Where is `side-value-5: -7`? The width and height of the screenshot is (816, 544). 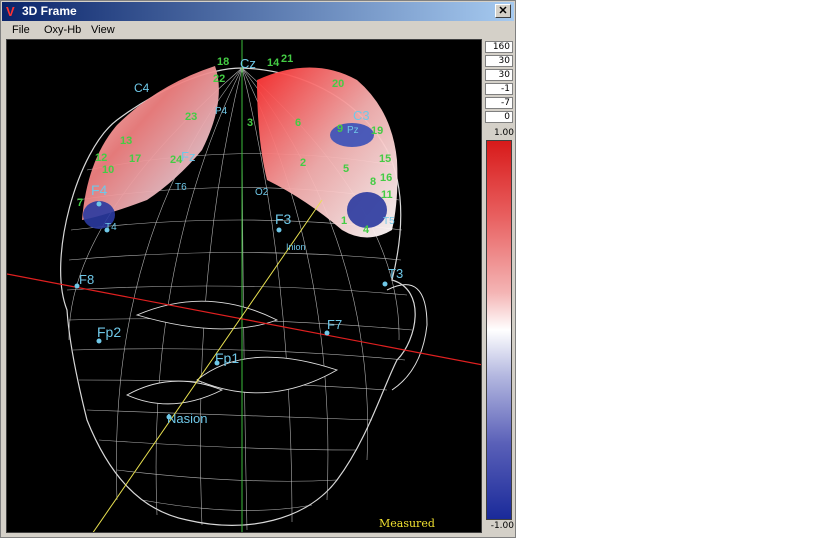
side-value-5: -7 is located at coordinates (499, 103).